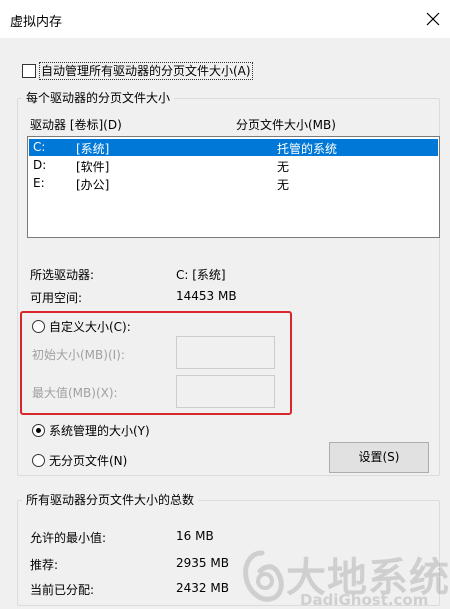 This screenshot has height=609, width=450. I want to click on close-icon, so click(433, 19).